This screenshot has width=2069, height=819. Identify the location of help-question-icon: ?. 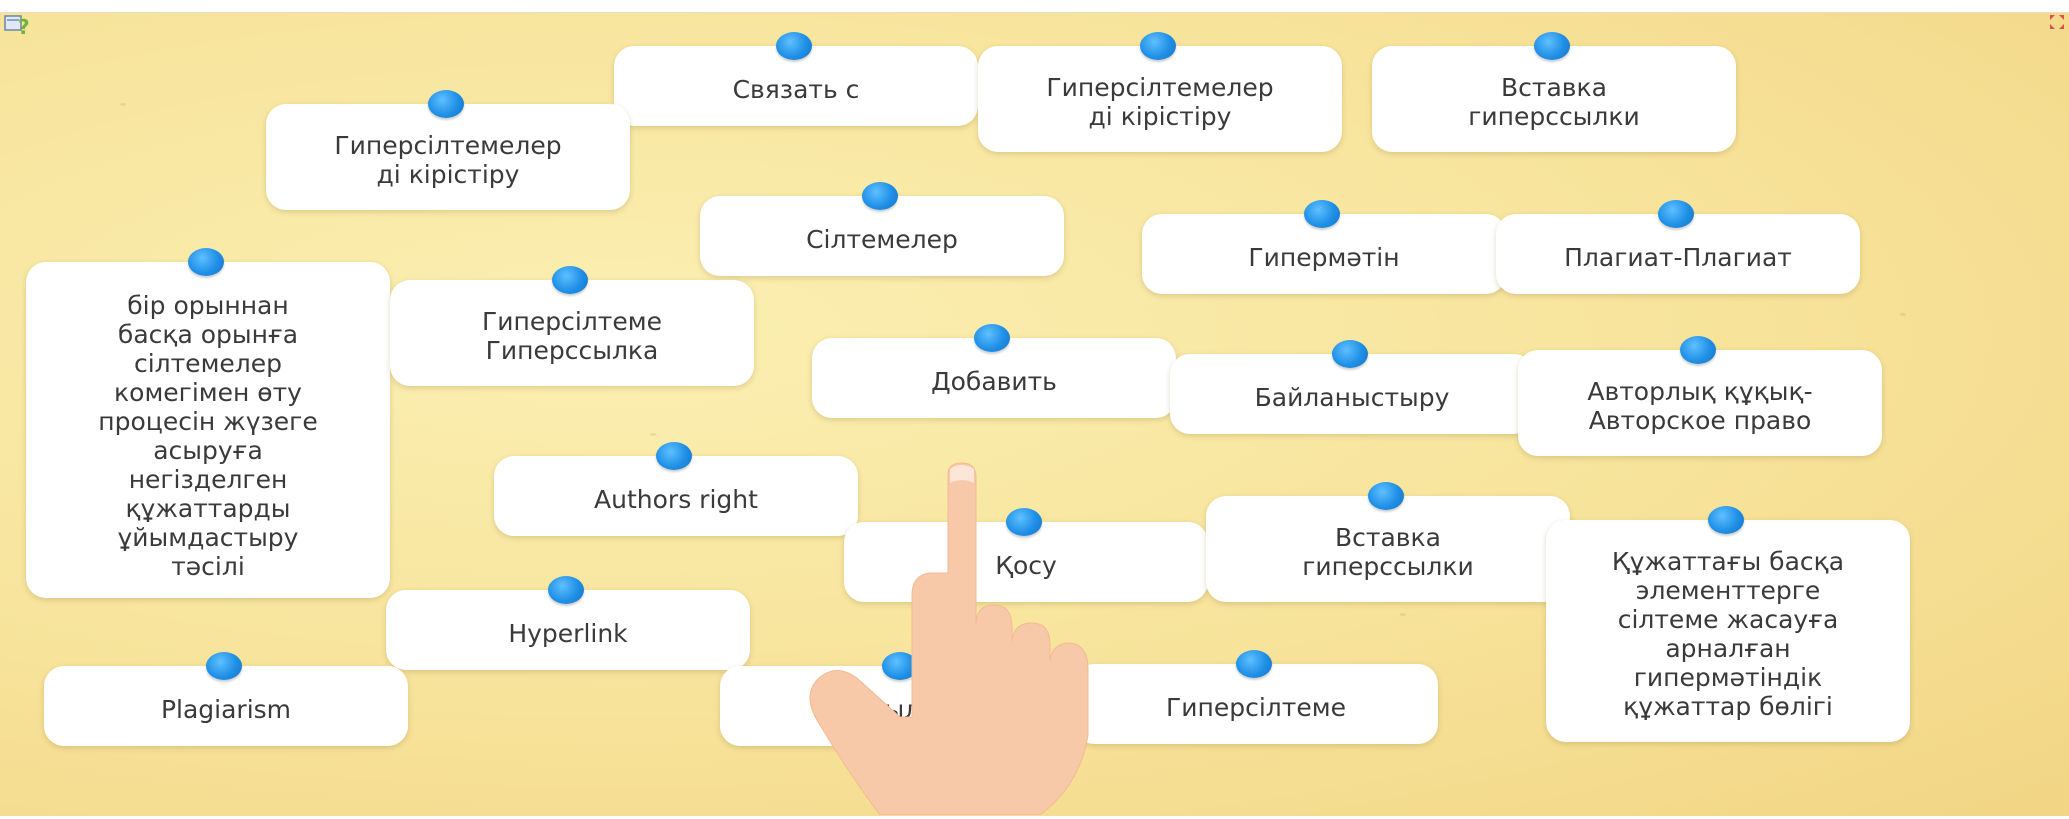
(19, 26).